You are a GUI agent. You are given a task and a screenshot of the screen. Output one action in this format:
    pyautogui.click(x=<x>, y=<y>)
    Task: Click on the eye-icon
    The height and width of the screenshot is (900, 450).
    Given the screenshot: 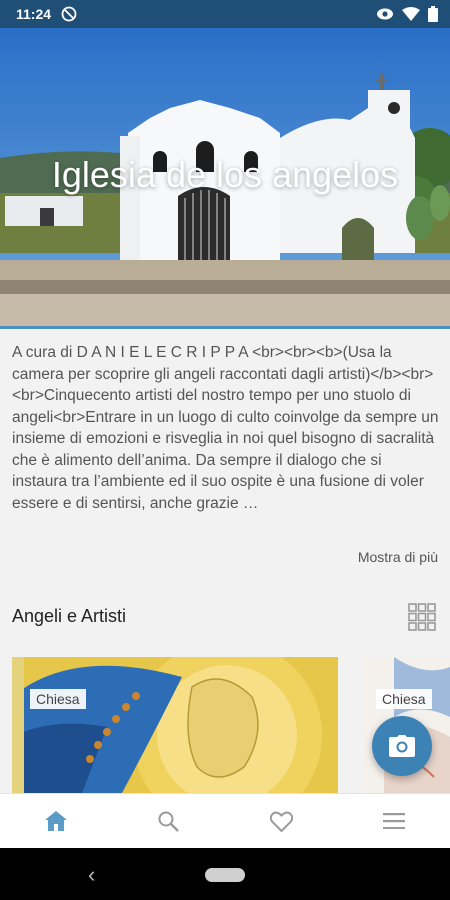 What is the action you would take?
    pyautogui.click(x=385, y=14)
    